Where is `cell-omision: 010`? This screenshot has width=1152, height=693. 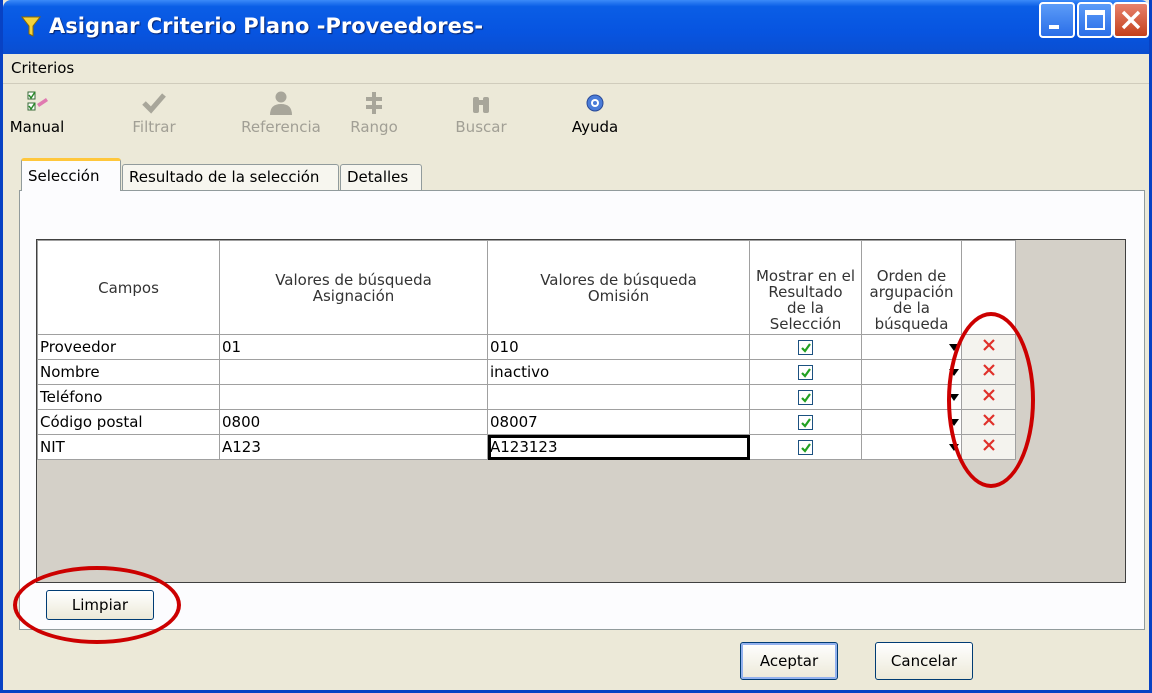
cell-omision: 010 is located at coordinates (618, 347).